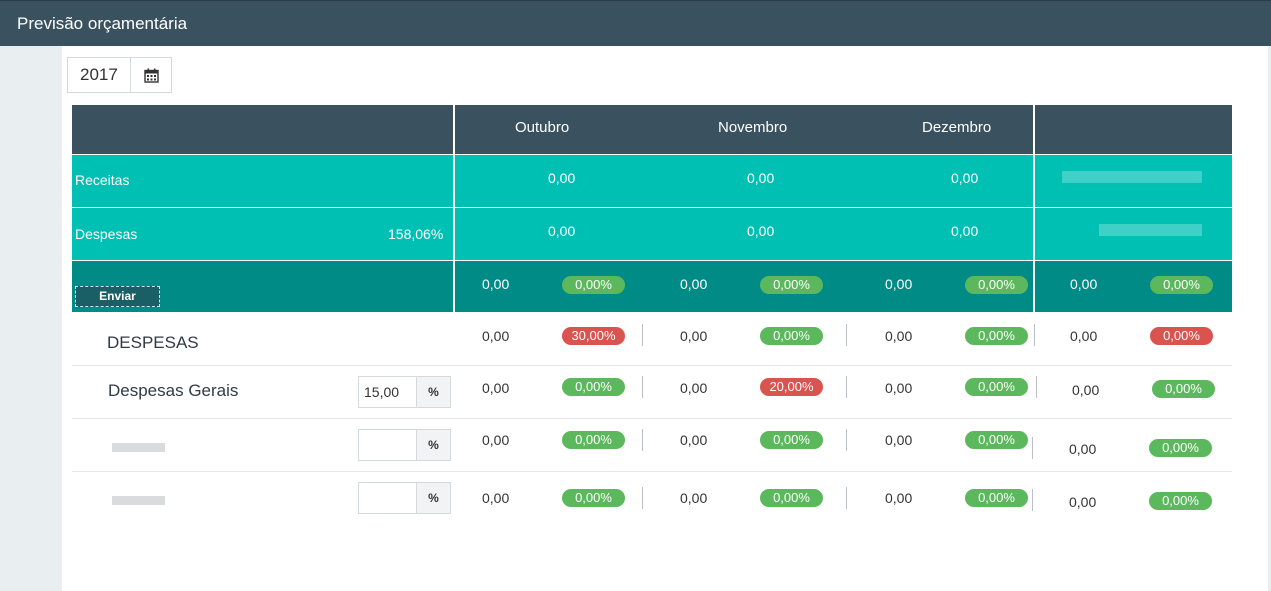 This screenshot has width=1271, height=591. Describe the element at coordinates (99, 75) in the screenshot. I see `year-value: 2017` at that location.